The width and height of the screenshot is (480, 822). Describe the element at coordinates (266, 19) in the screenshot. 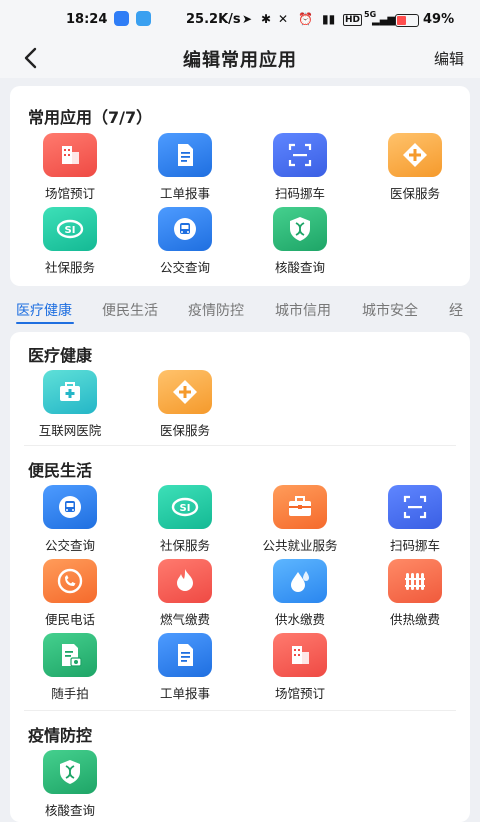

I see `bluetooth-icon: ✱` at that location.